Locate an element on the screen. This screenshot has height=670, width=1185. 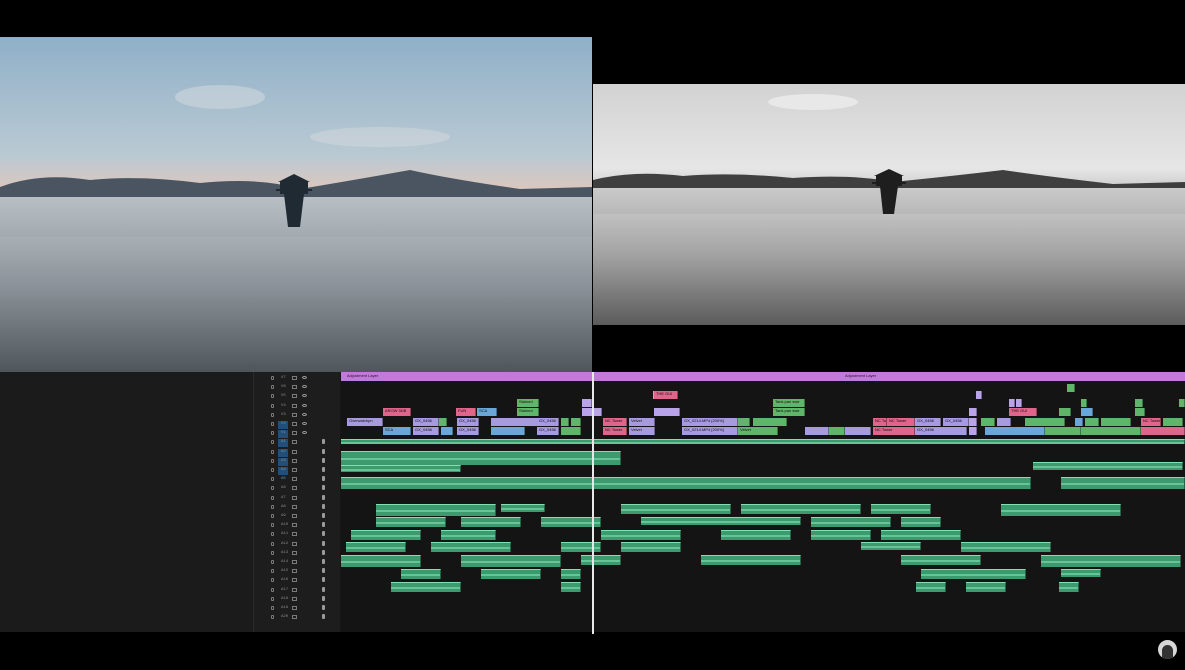
track-header-row: V3 is located at coordinates (297, 416).